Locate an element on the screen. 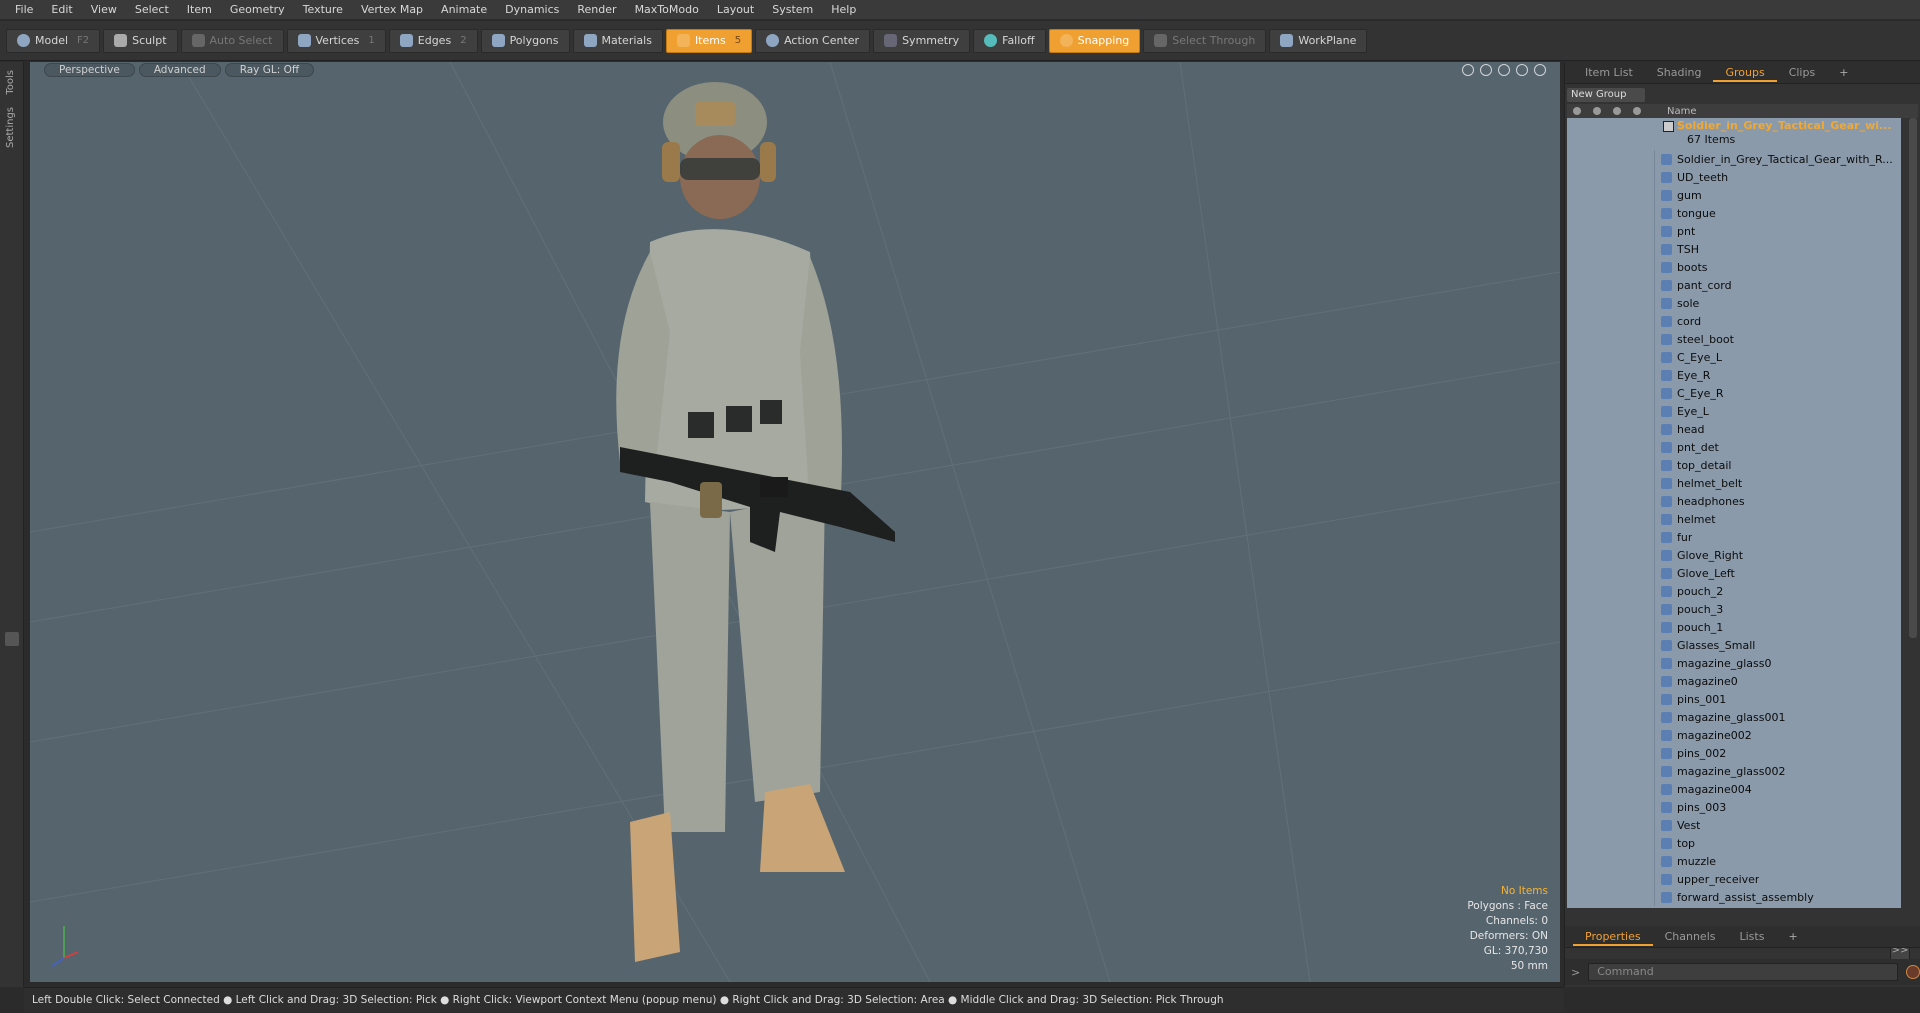 This screenshot has height=1013, width=1920. list-item: pins_001 is located at coordinates (1734, 699).